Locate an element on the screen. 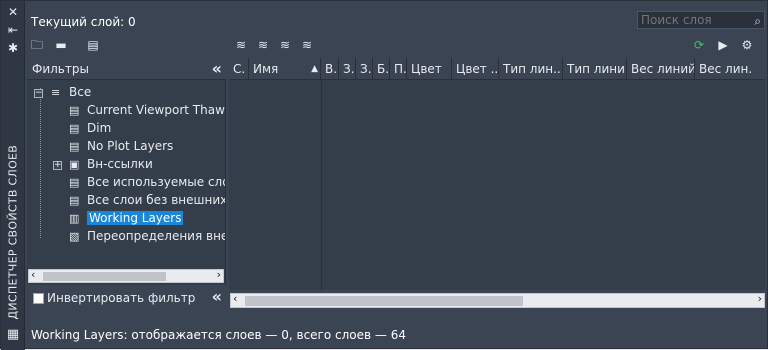 This screenshot has width=768, height=350. search-box: ⌕ is located at coordinates (701, 20).